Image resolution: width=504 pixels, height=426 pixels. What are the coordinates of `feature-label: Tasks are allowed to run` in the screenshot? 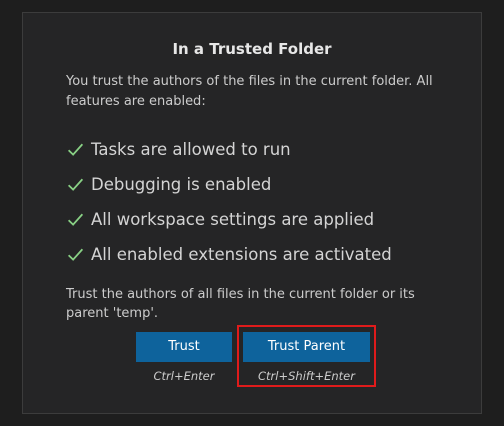 It's located at (191, 149).